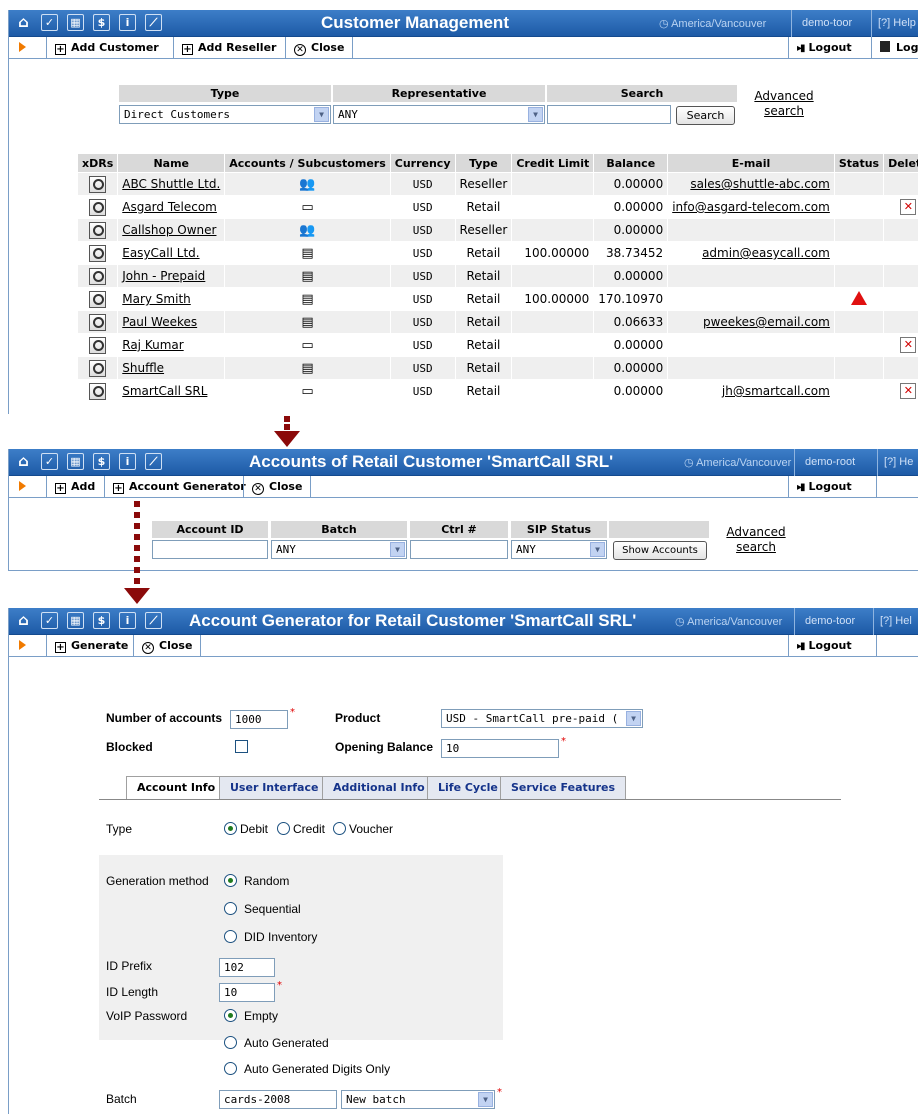  What do you see at coordinates (660, 550) in the screenshot?
I see `show-accounts-button: Show Accounts` at bounding box center [660, 550].